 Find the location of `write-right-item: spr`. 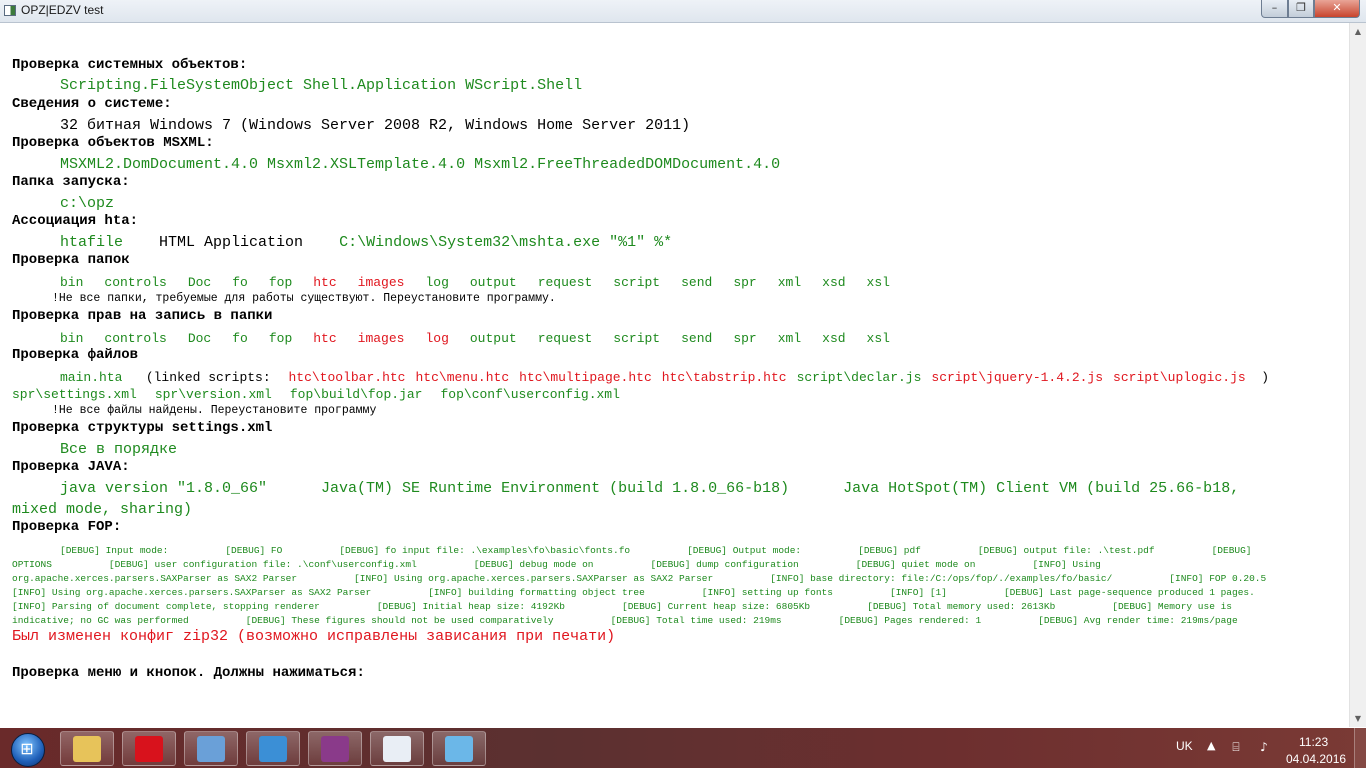

write-right-item: spr is located at coordinates (745, 338).